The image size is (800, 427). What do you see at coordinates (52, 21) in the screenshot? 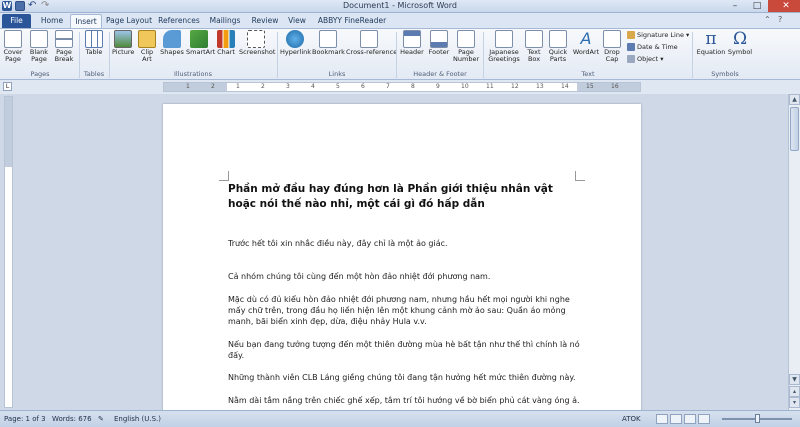
I see `tab-home: Home` at bounding box center [52, 21].